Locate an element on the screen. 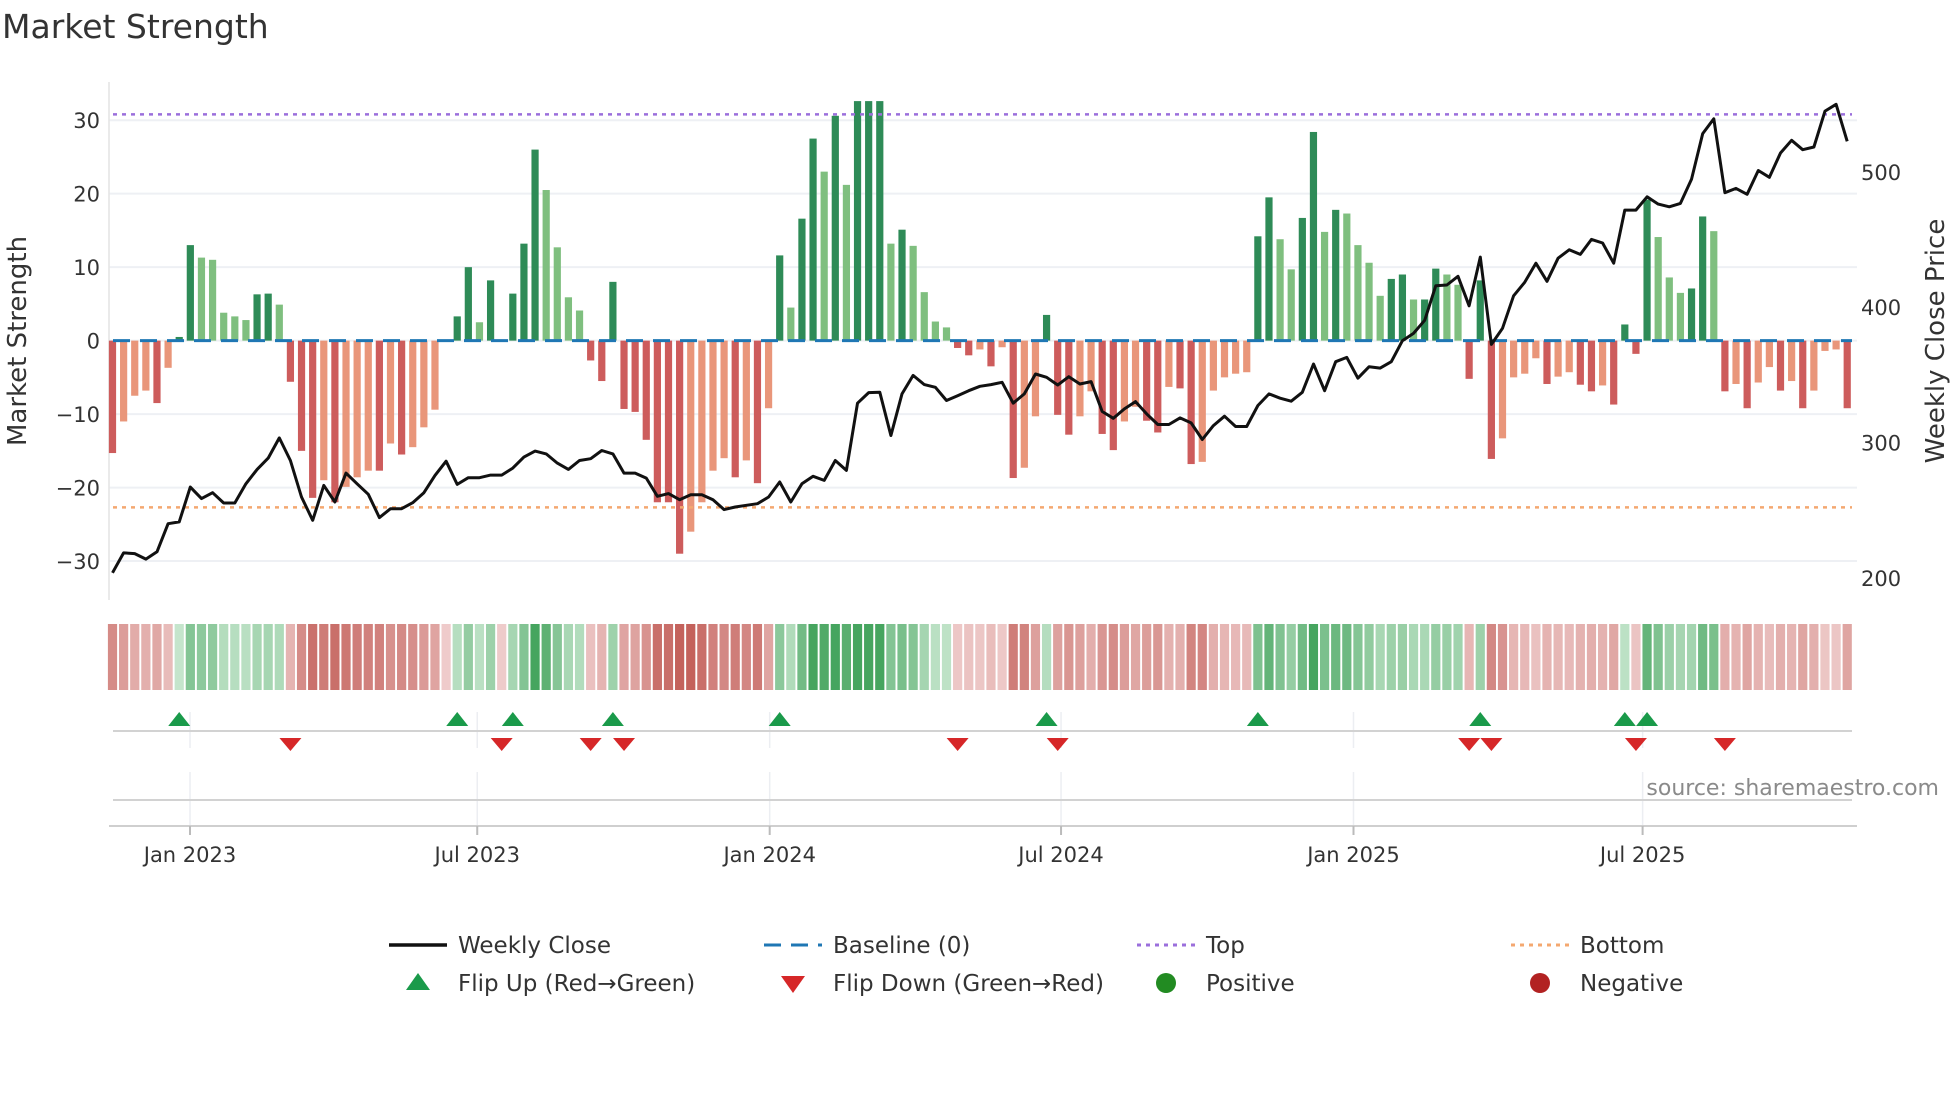 This screenshot has height=1102, width=1960. heat-strip is located at coordinates (979, 657).